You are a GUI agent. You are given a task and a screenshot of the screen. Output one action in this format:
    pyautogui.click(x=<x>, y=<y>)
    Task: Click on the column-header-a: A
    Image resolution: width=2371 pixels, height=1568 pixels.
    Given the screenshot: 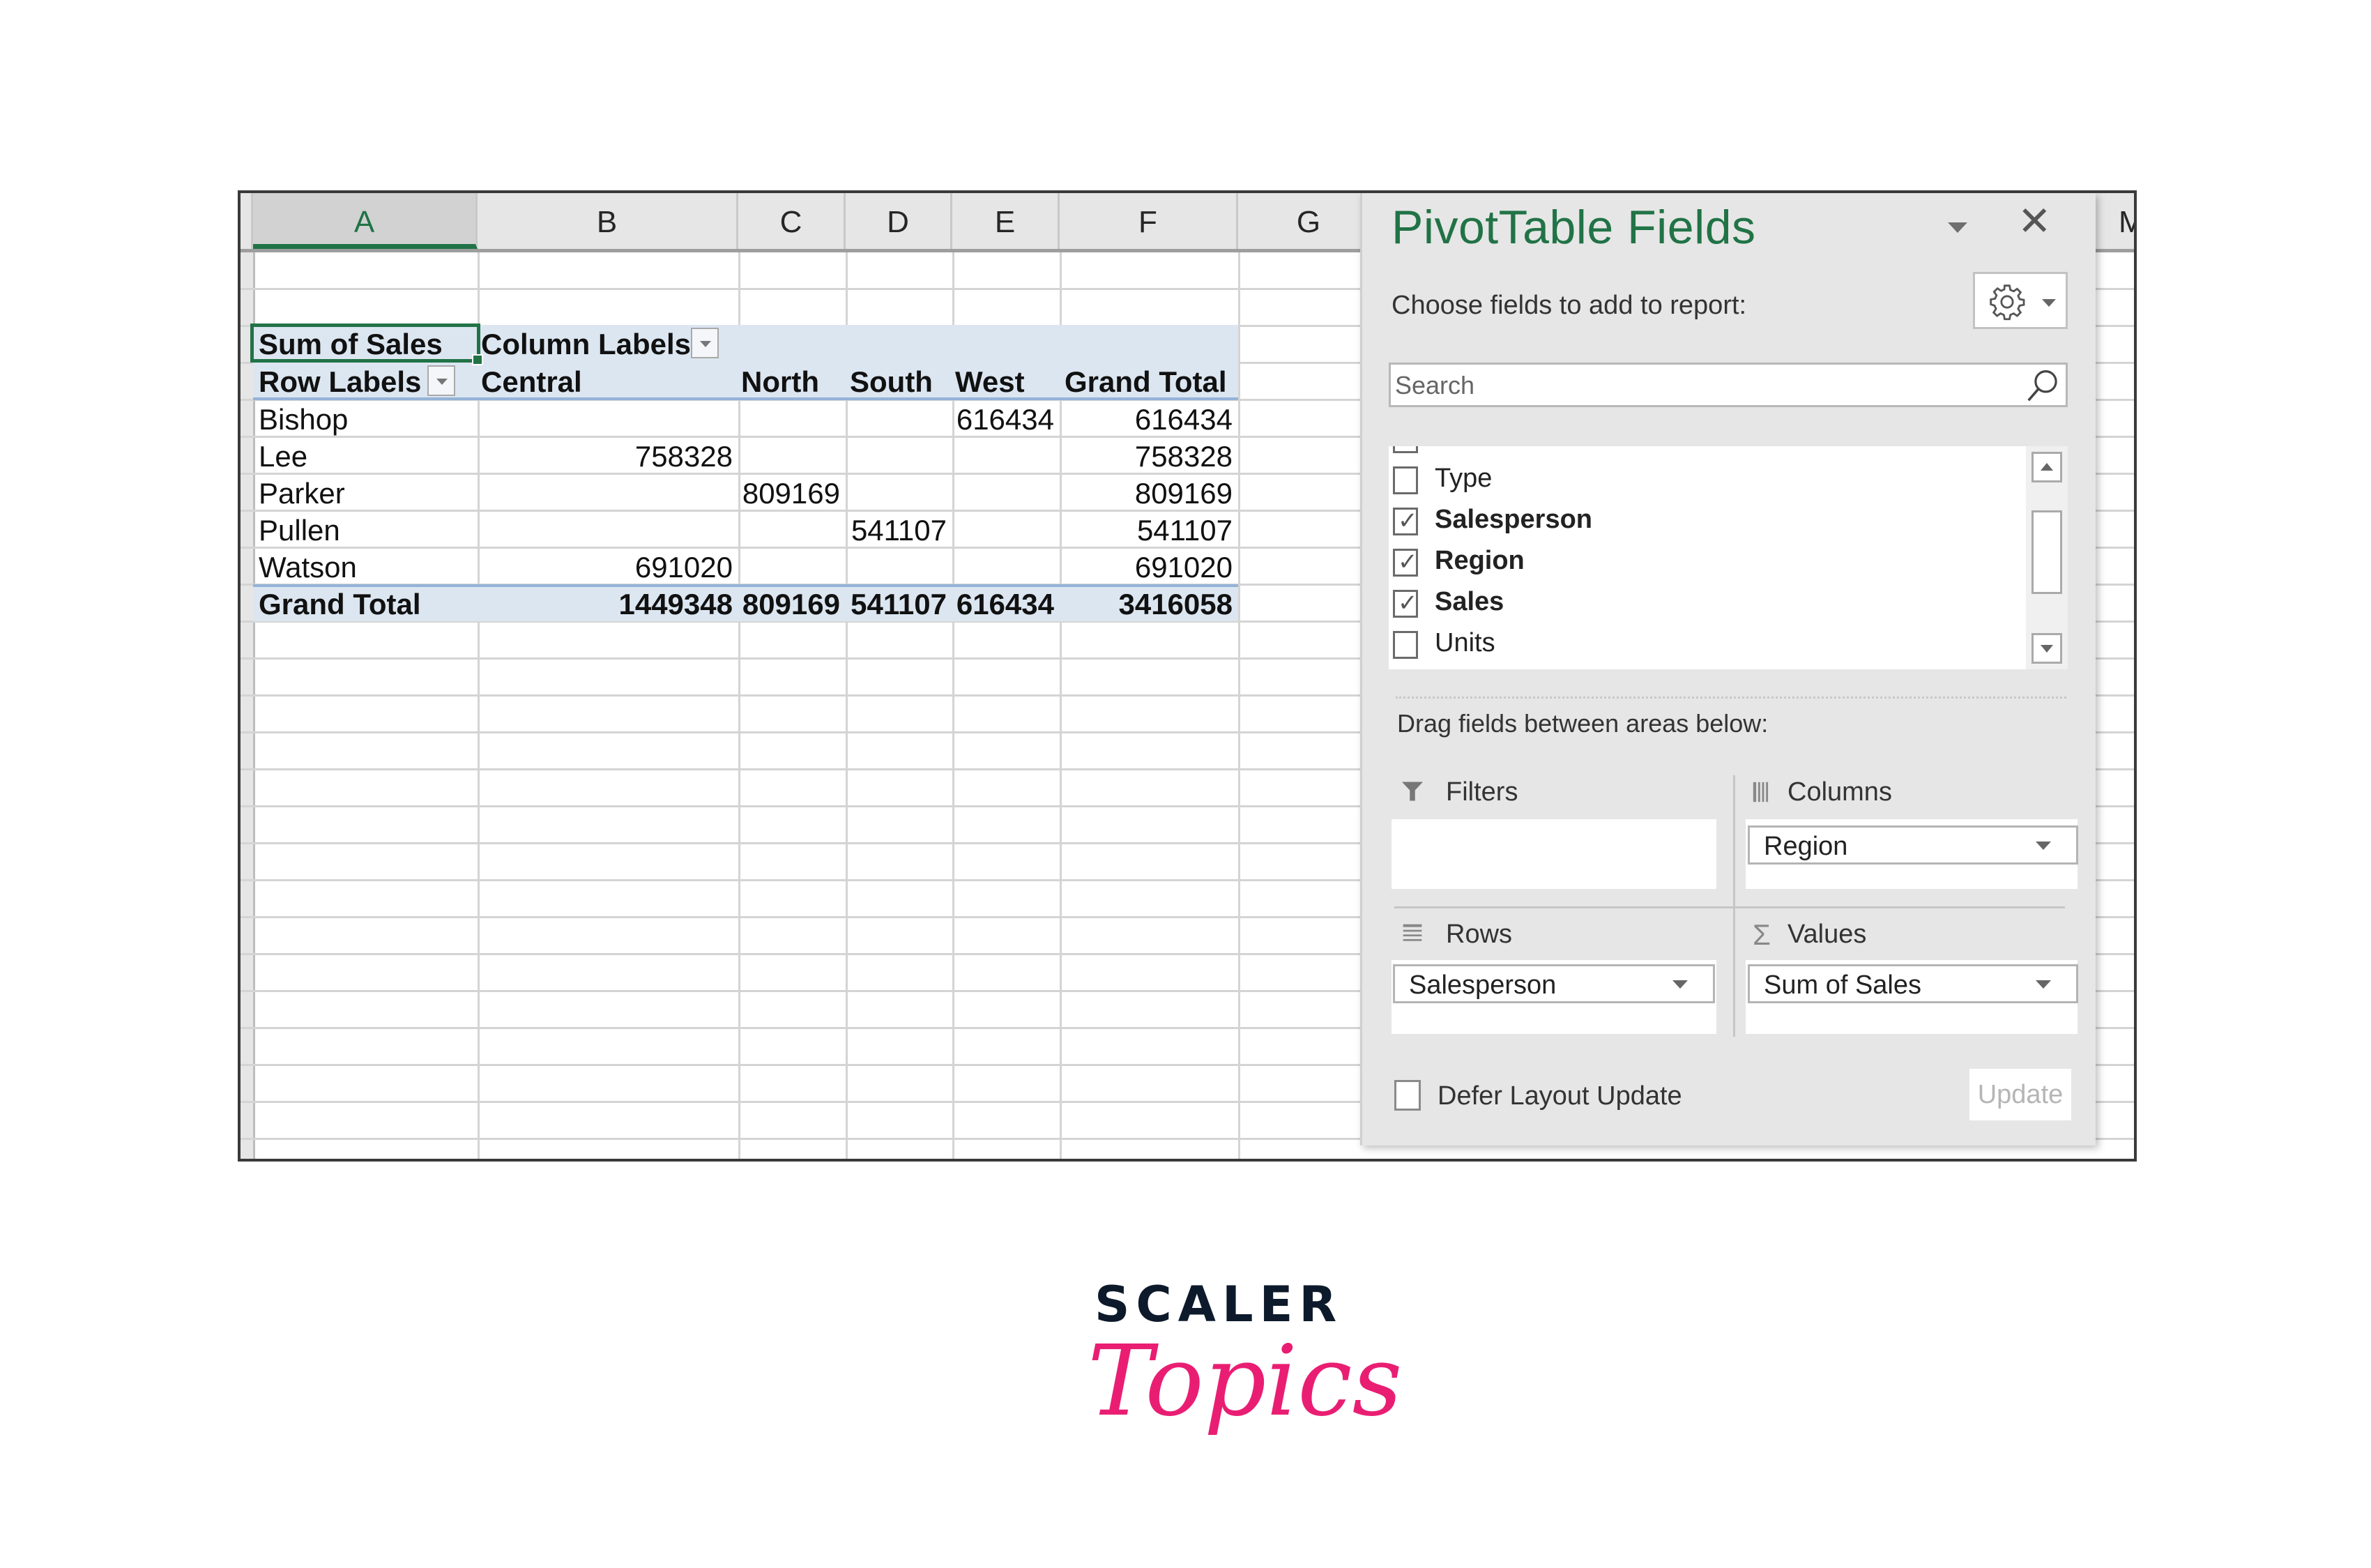 What is the action you would take?
    pyautogui.click(x=365, y=221)
    